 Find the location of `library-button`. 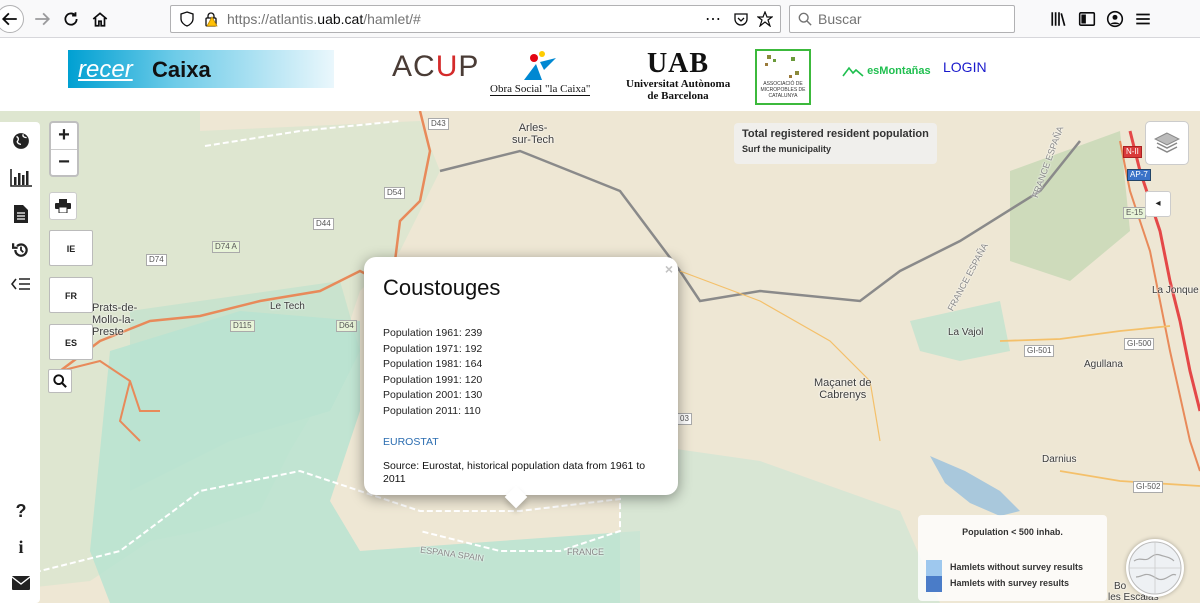

library-button is located at coordinates (1059, 19).